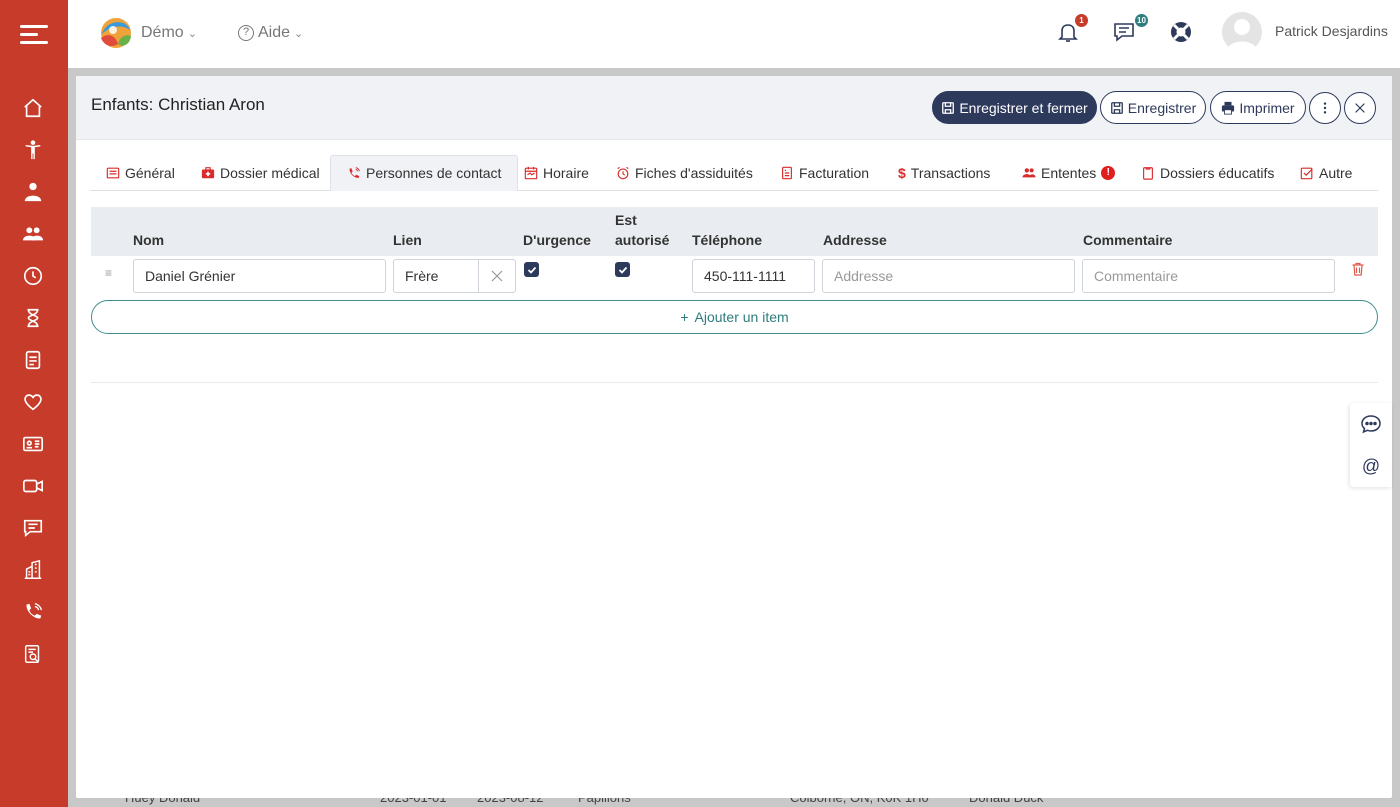 The image size is (1400, 807). Describe the element at coordinates (116, 33) in the screenshot. I see `app-logo-icon` at that location.